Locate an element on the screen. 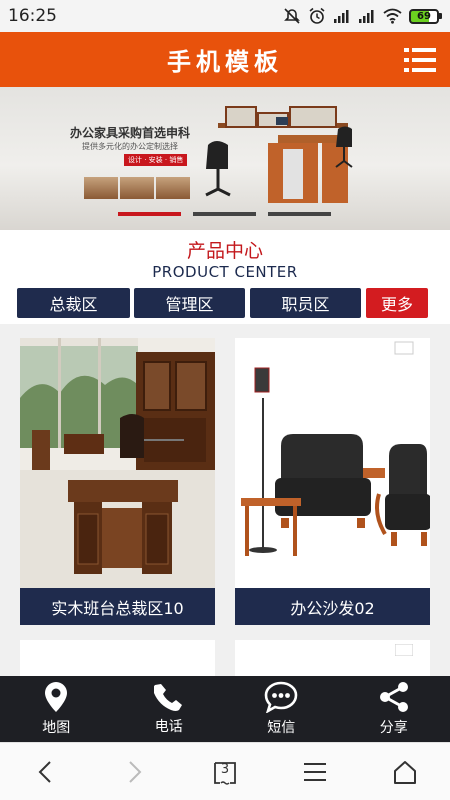 The image size is (450, 800). banner-pagination is located at coordinates (224, 214).